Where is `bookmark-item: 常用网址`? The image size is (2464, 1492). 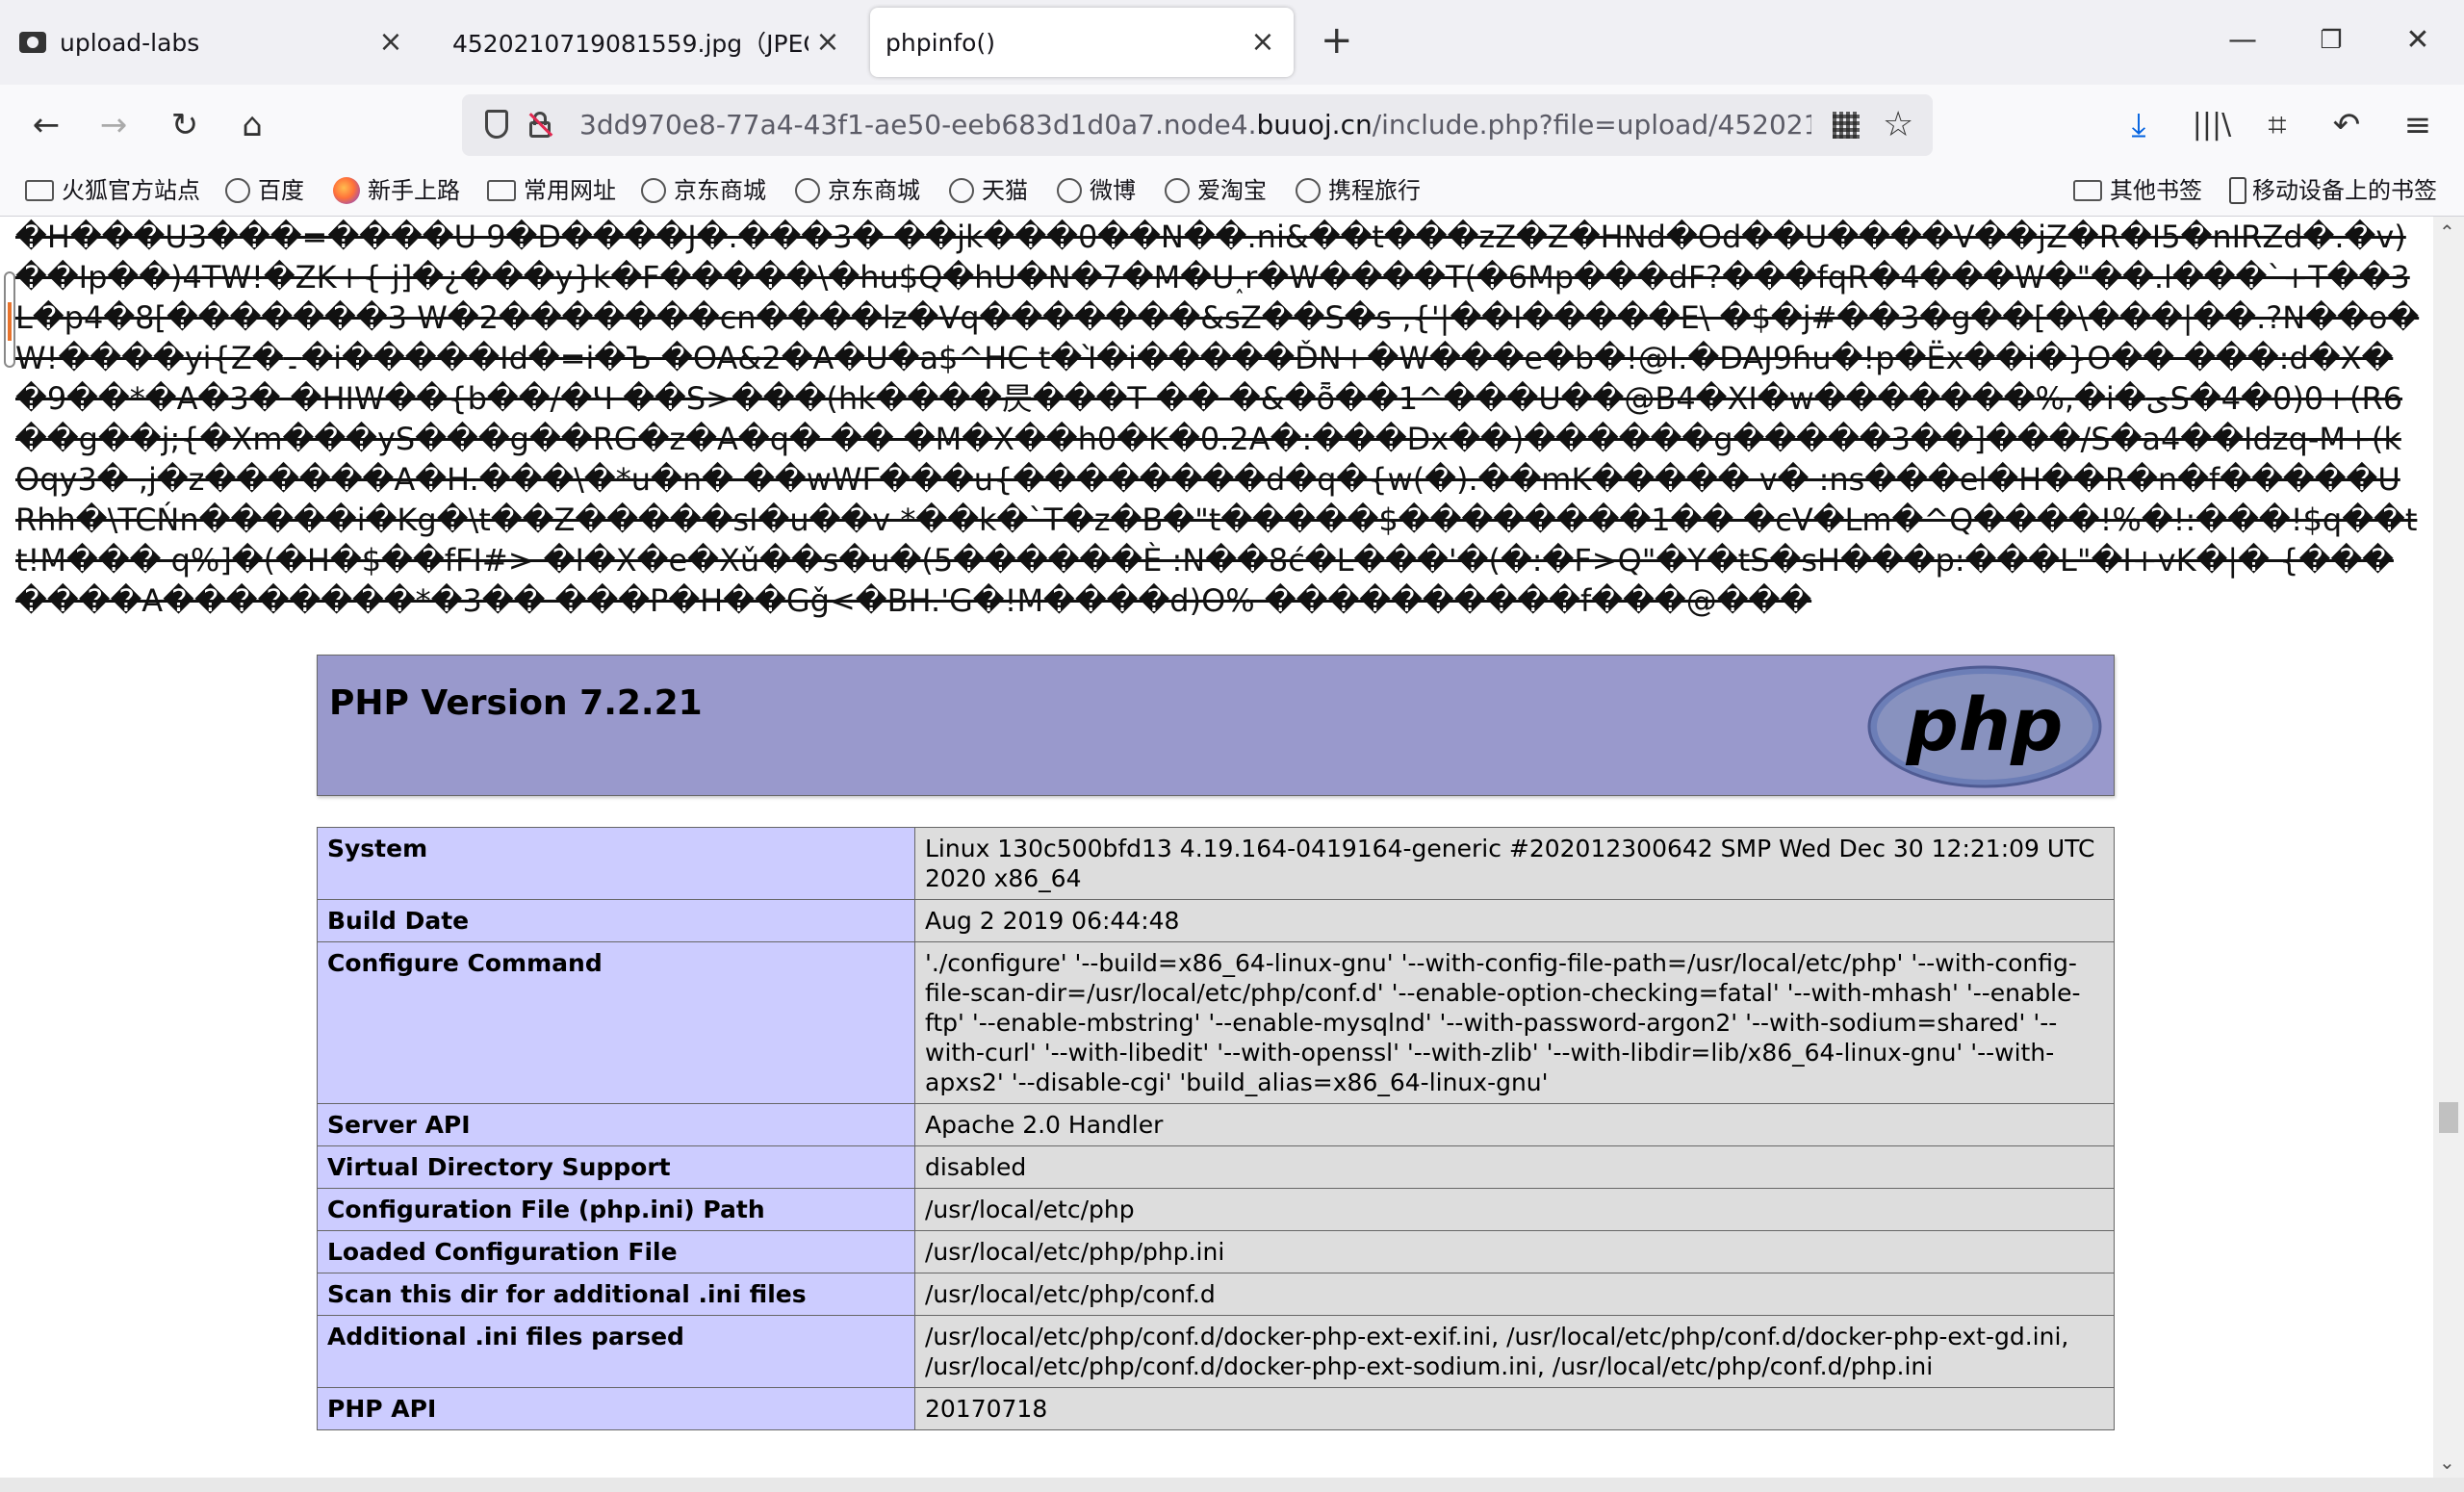 bookmark-item: 常用网址 is located at coordinates (551, 191).